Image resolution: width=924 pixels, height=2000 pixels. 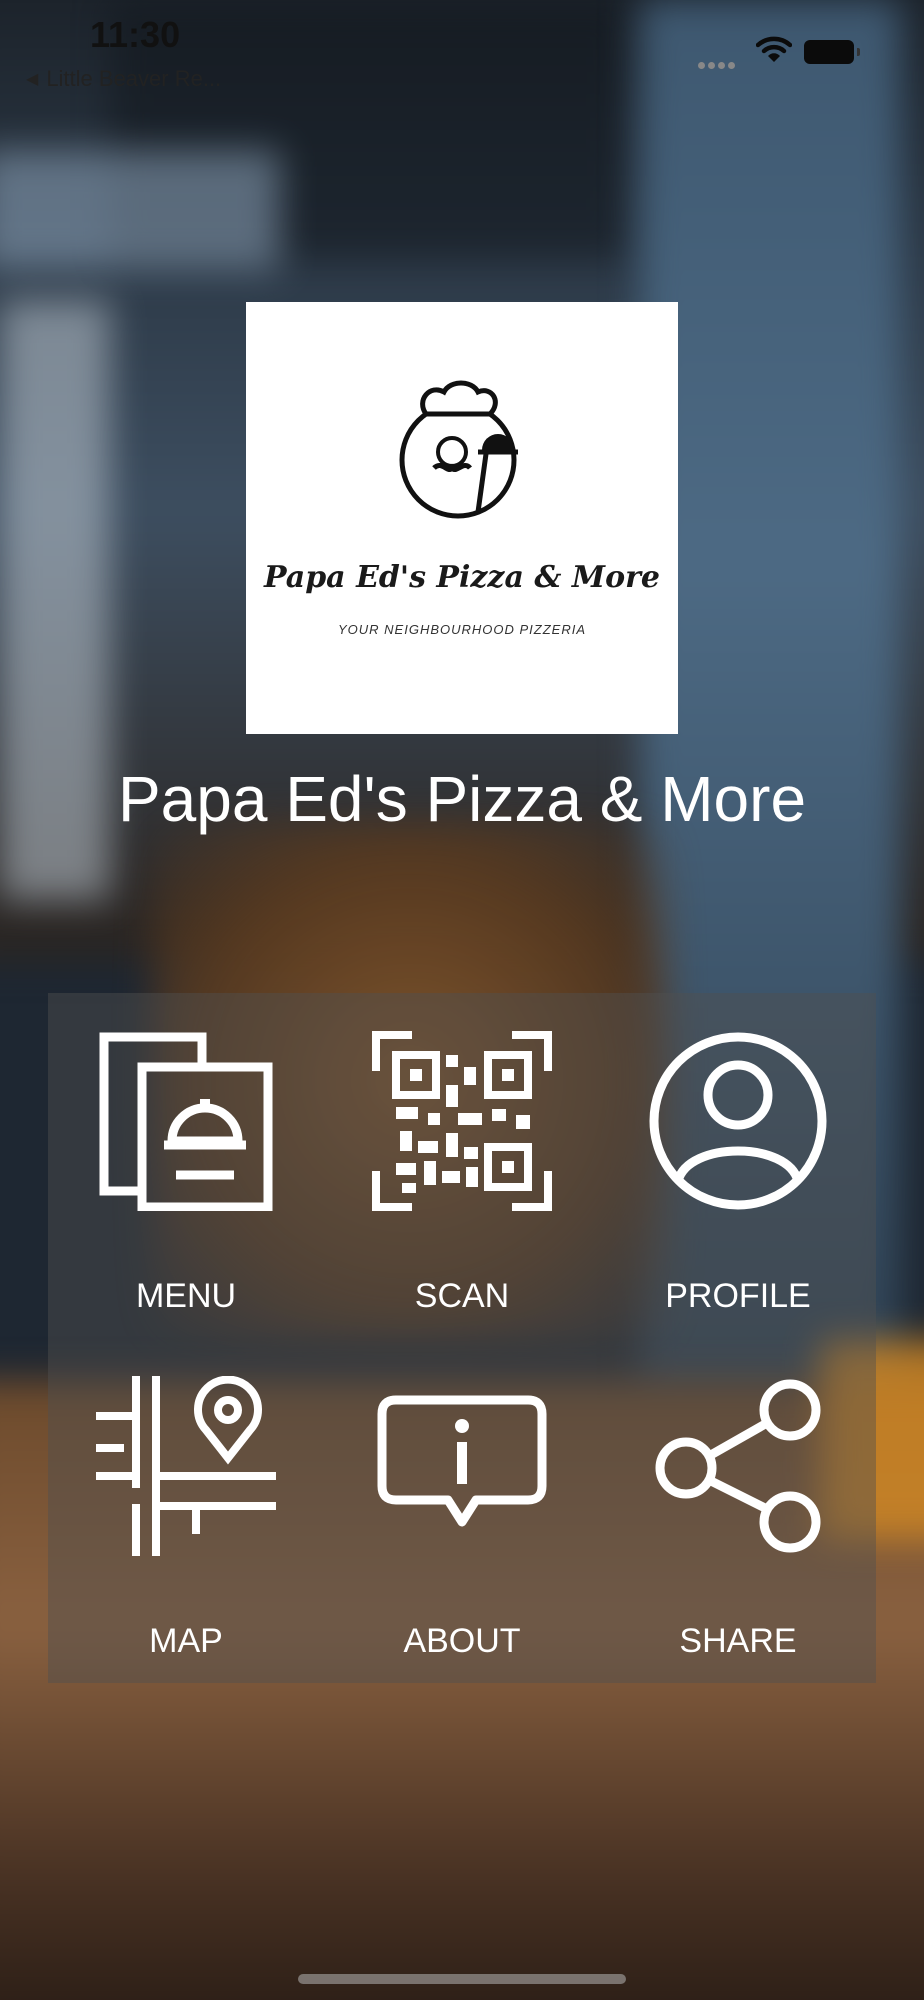 I want to click on about-button: ABOUT, so click(x=462, y=1510).